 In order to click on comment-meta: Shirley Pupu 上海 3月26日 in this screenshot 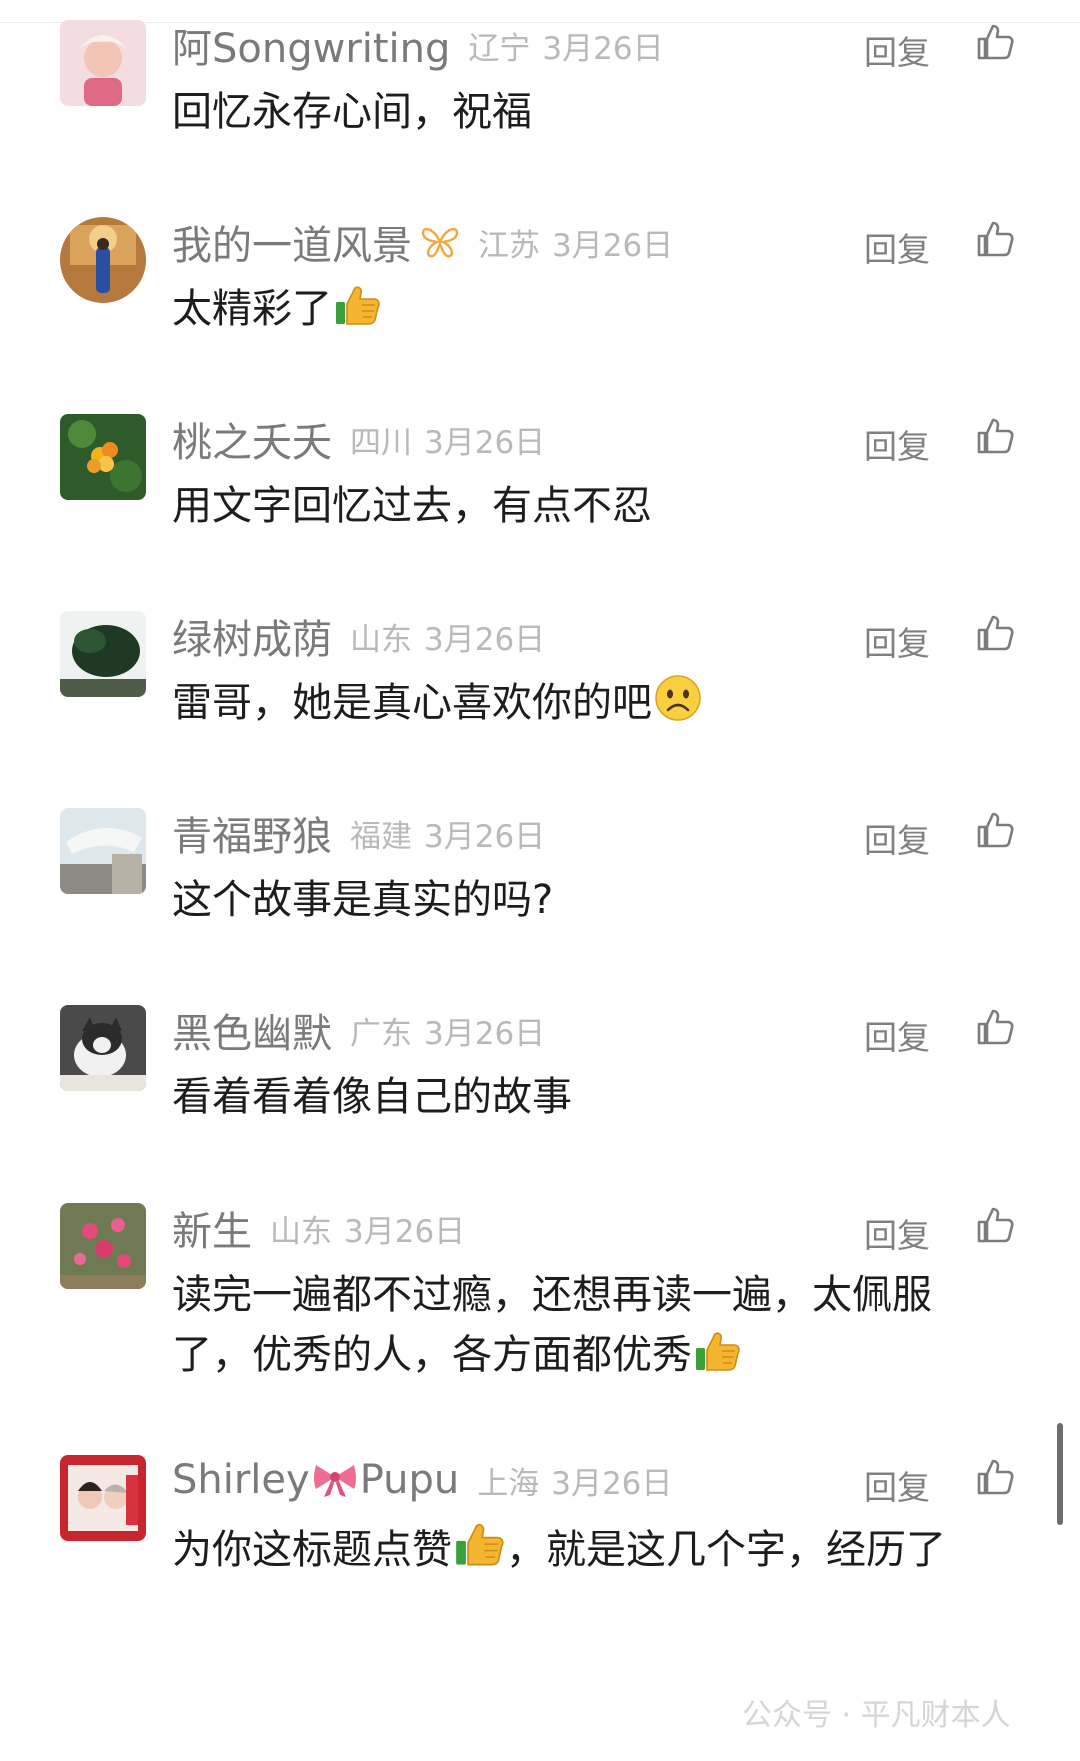, I will do `click(422, 1480)`.